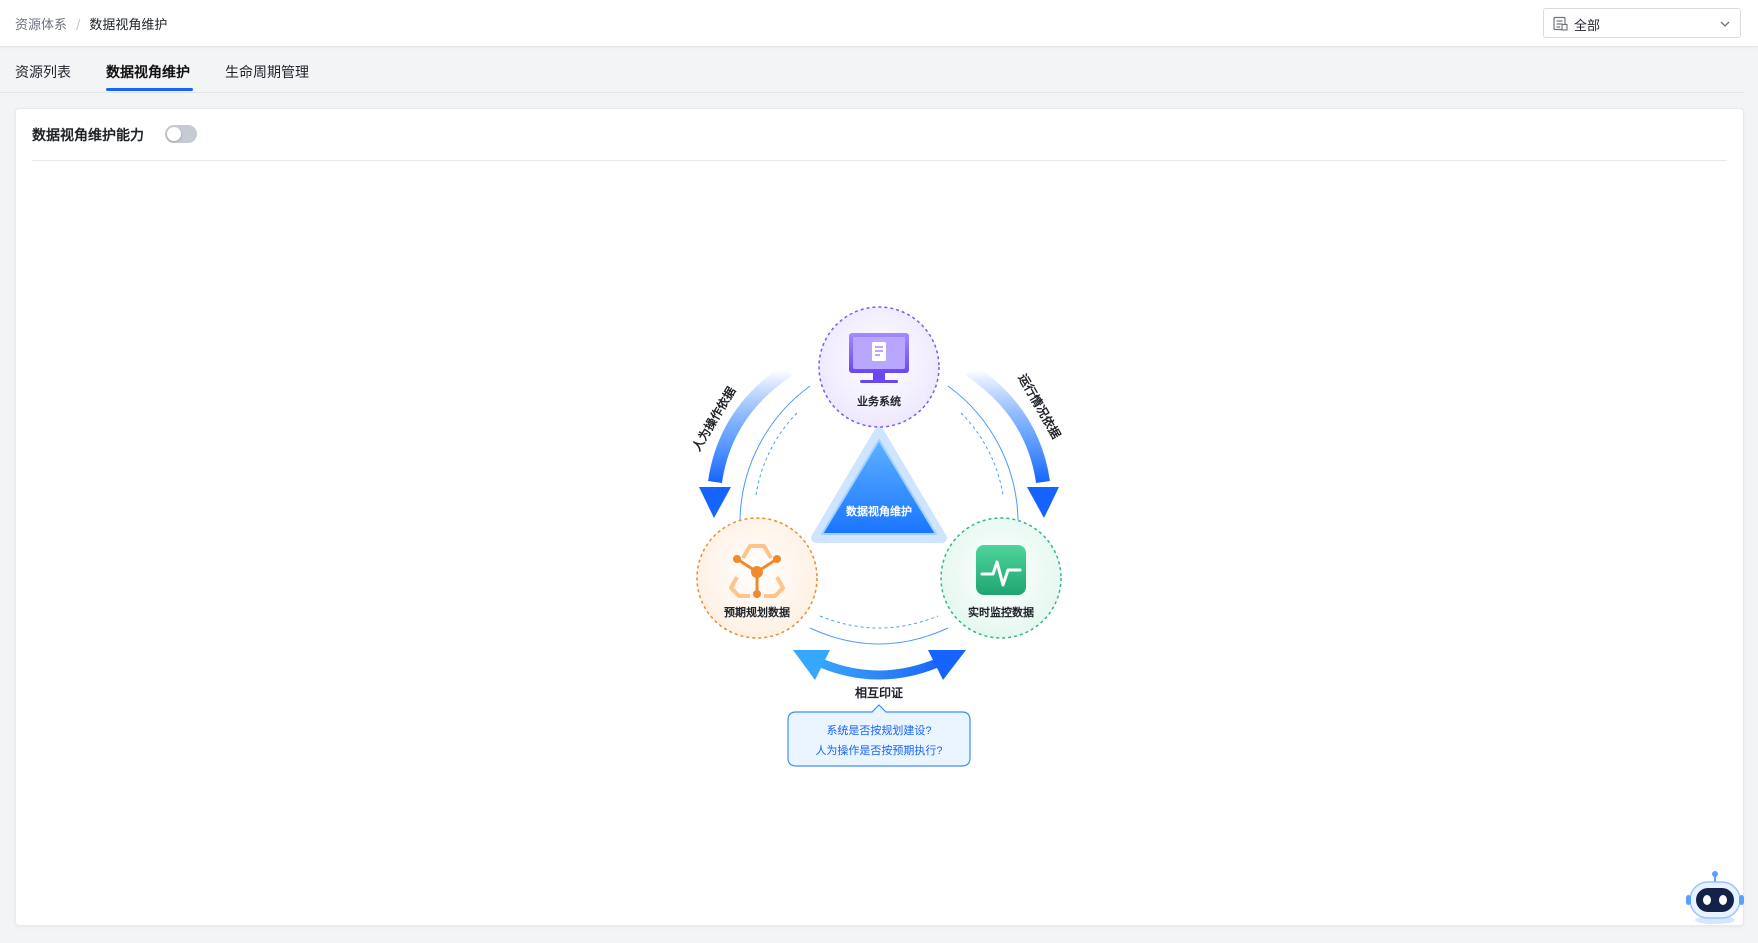 Image resolution: width=1758 pixels, height=943 pixels. I want to click on inner-dashed-arc-bottom, so click(879, 622).